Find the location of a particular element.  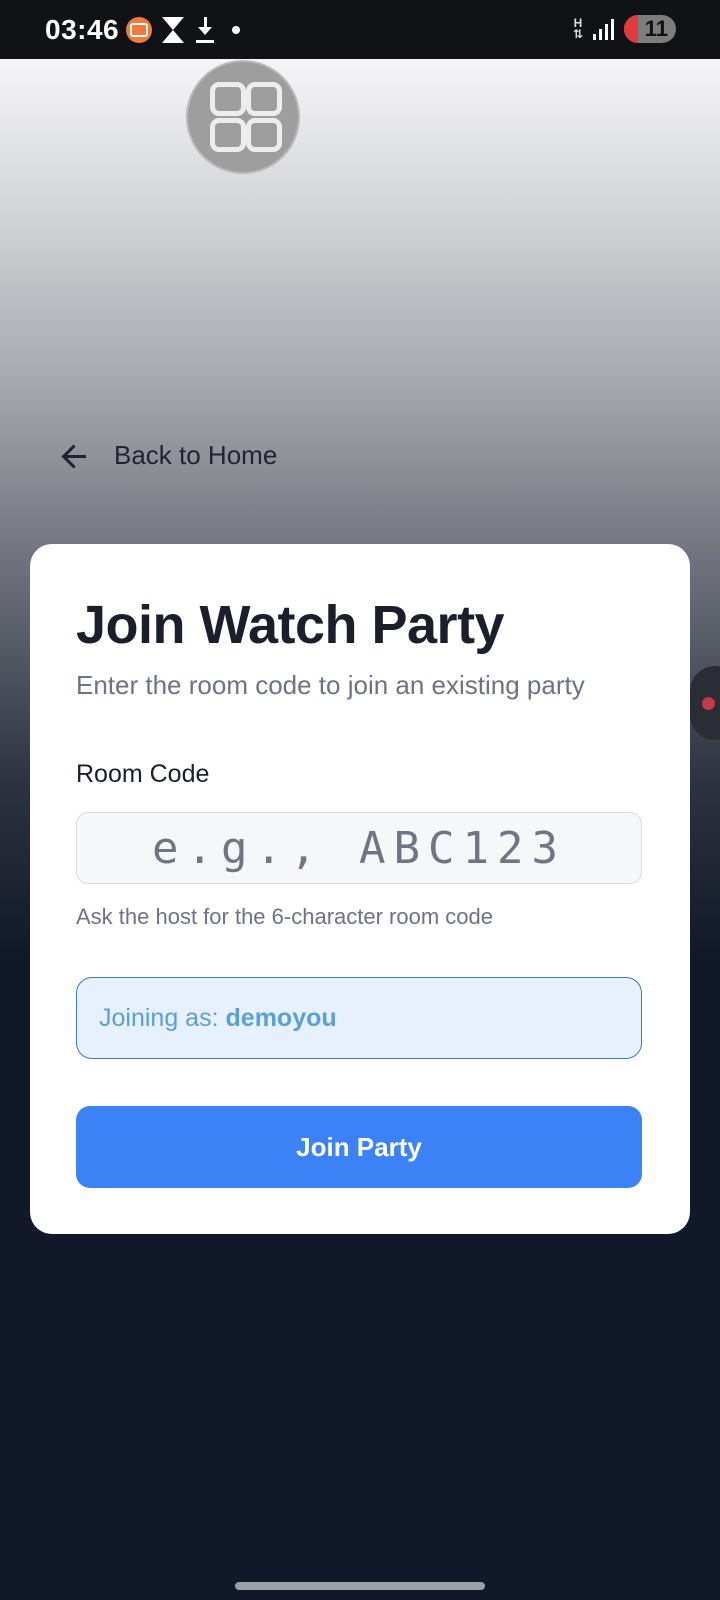

screen-recorder-icon is located at coordinates (139, 30).